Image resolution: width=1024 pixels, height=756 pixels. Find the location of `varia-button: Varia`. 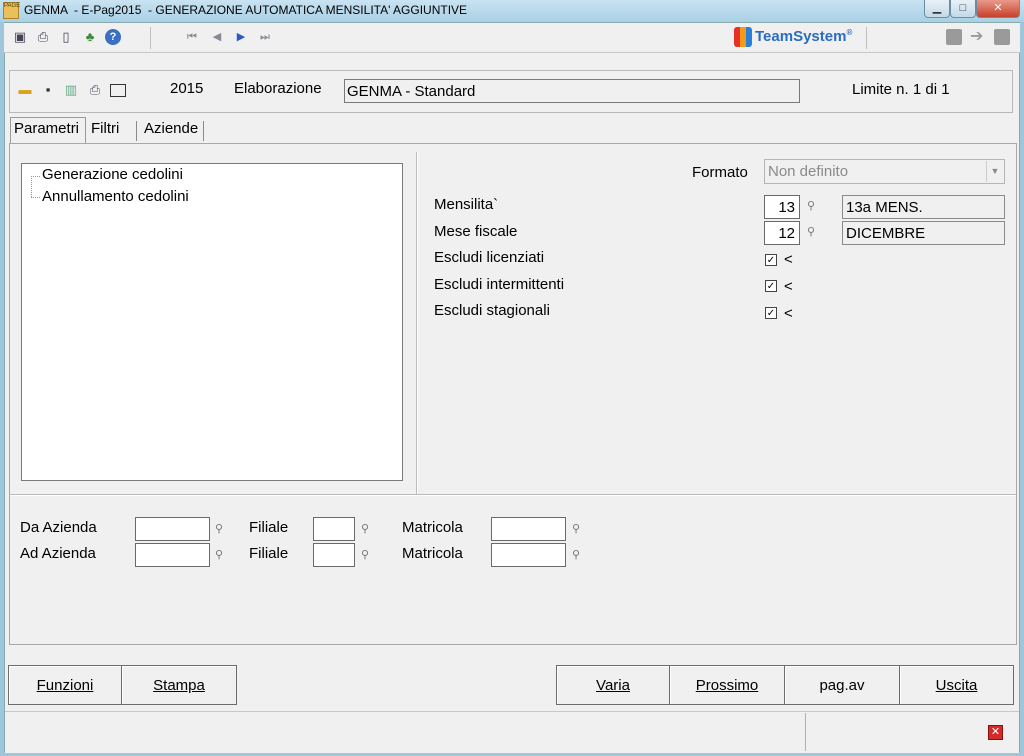

varia-button: Varia is located at coordinates (613, 685).